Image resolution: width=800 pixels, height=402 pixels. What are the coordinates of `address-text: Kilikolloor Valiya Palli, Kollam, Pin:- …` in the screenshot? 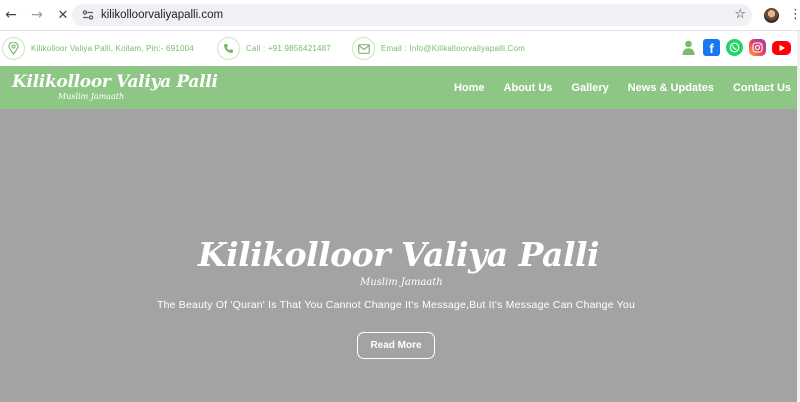 It's located at (112, 48).